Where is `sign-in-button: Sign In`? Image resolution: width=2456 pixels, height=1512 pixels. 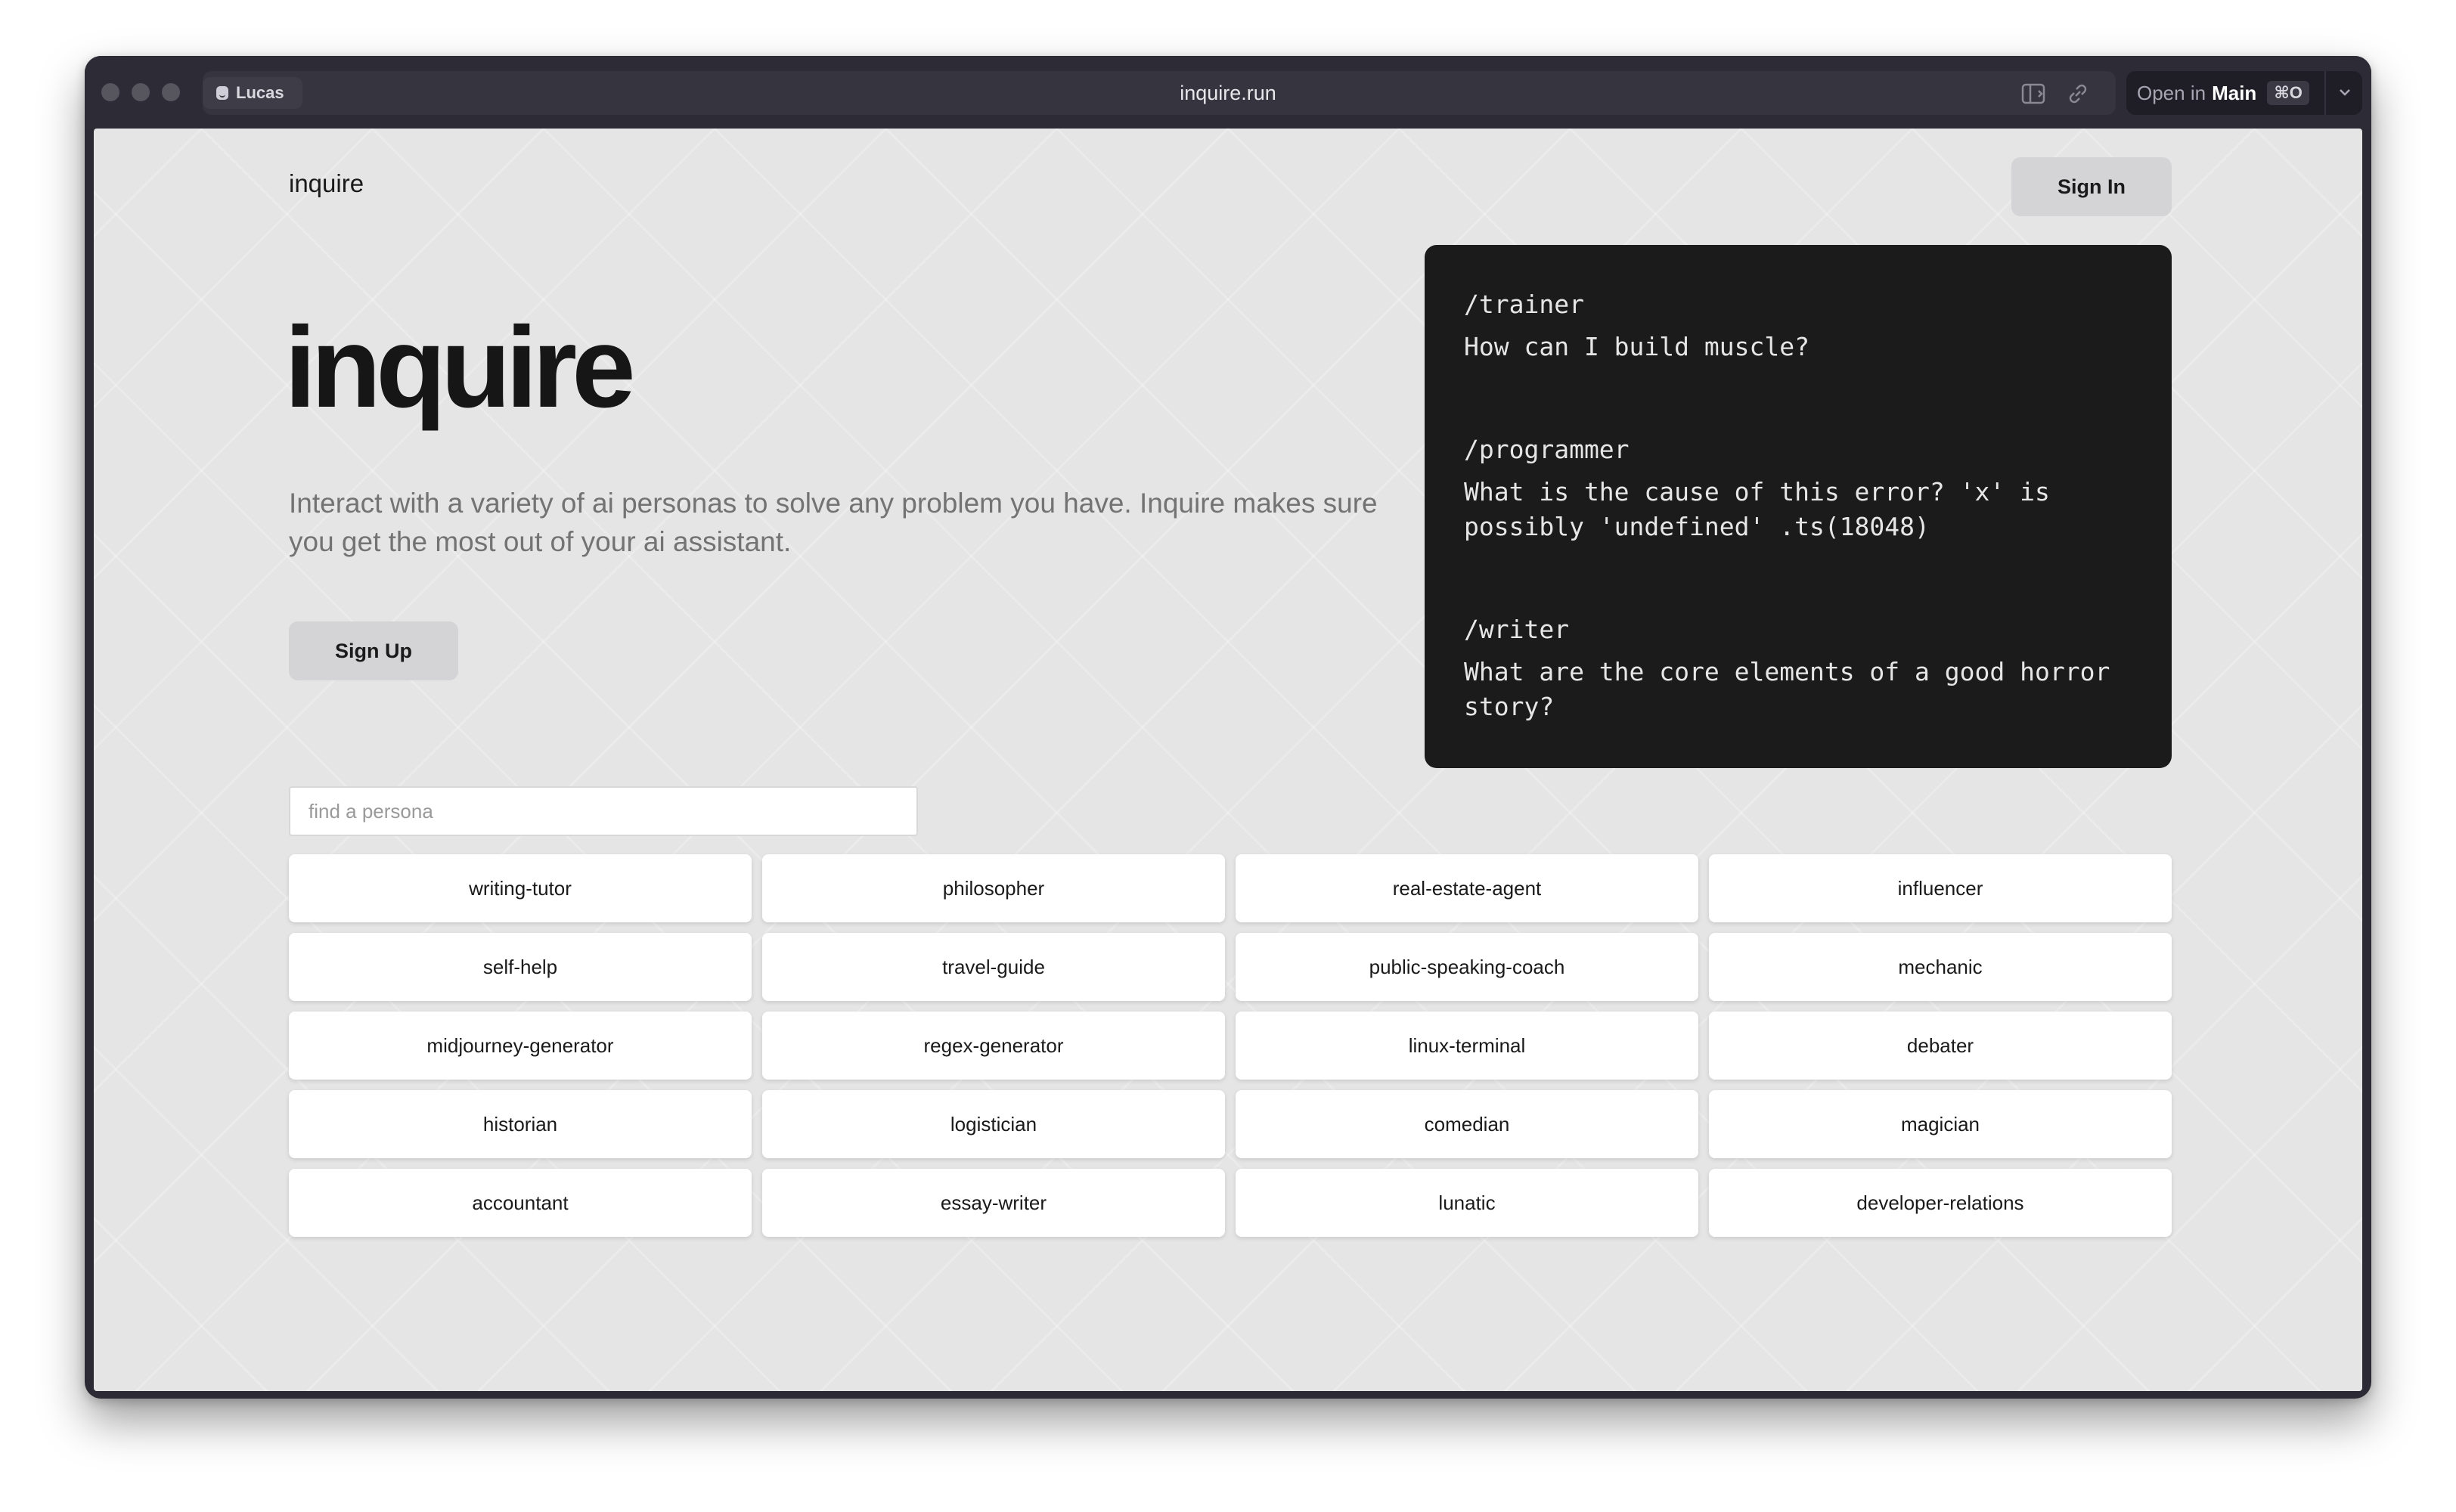 sign-in-button: Sign In is located at coordinates (2091, 186).